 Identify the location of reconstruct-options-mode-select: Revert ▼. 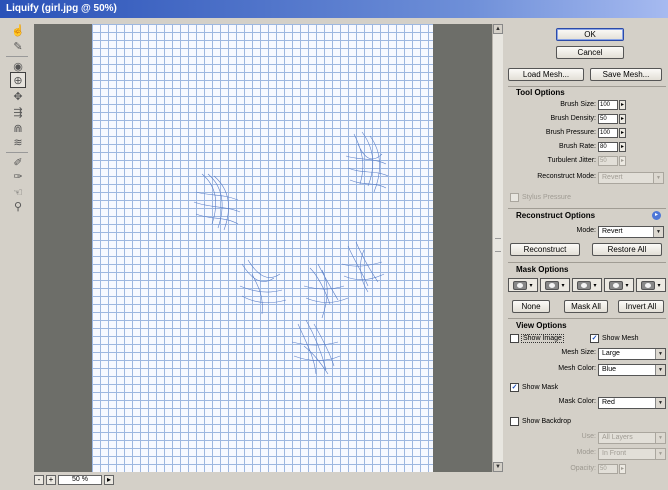
(631, 232).